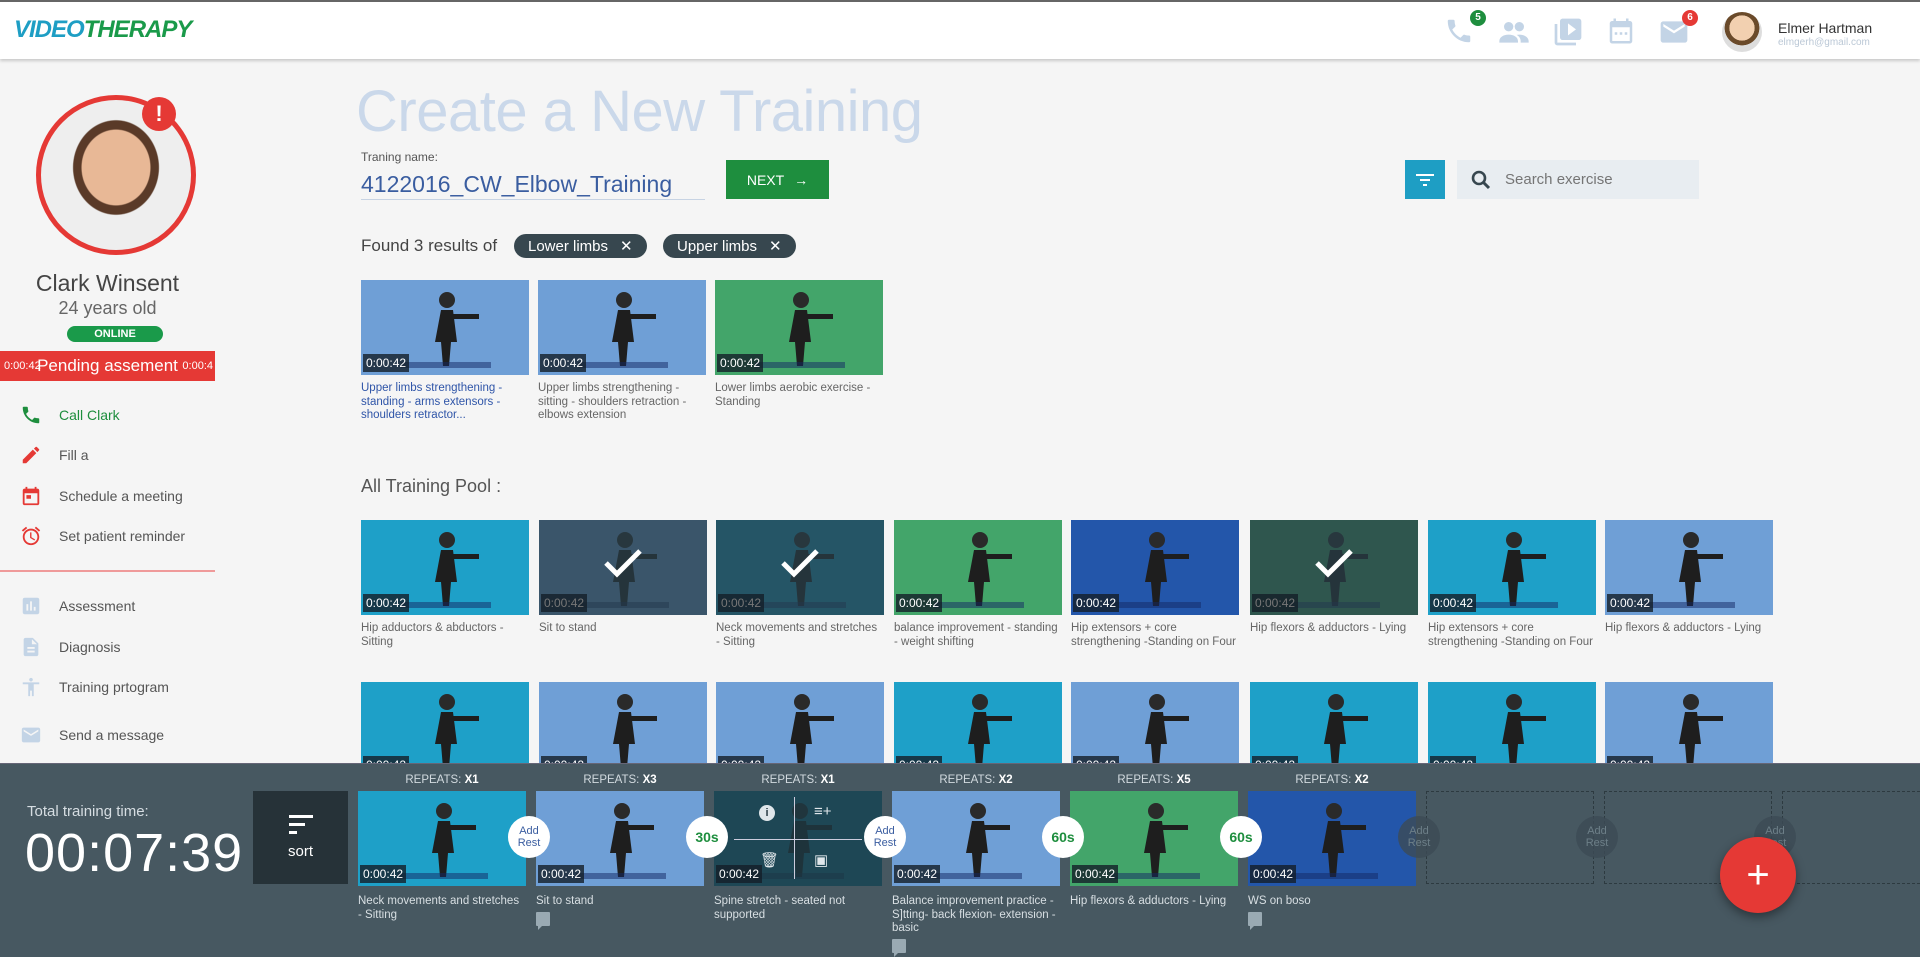 This screenshot has height=957, width=1920. Describe the element at coordinates (439, 908) in the screenshot. I see `caption-text: Neck movements and stretches - Sitting` at that location.